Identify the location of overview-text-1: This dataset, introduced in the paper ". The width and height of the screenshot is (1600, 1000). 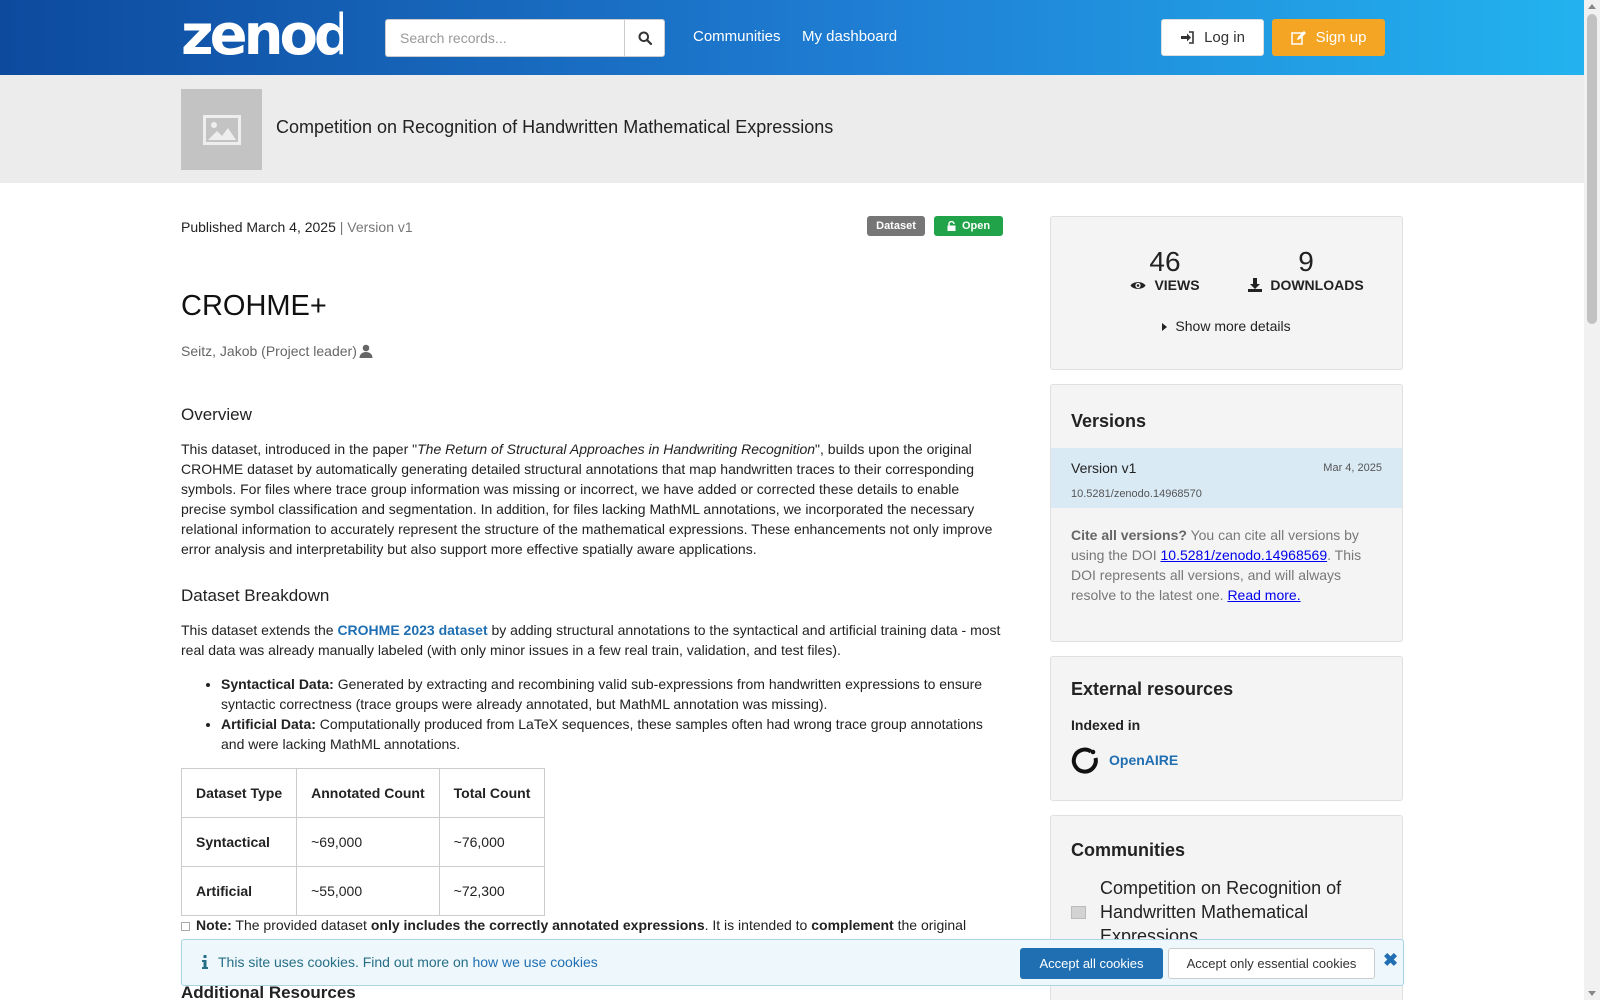
(299, 449).